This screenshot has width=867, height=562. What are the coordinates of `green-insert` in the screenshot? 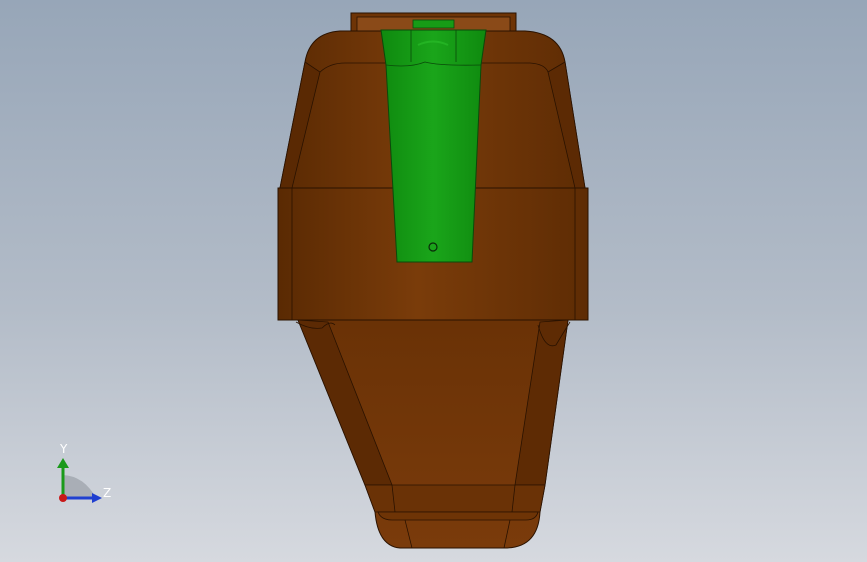 It's located at (433, 146).